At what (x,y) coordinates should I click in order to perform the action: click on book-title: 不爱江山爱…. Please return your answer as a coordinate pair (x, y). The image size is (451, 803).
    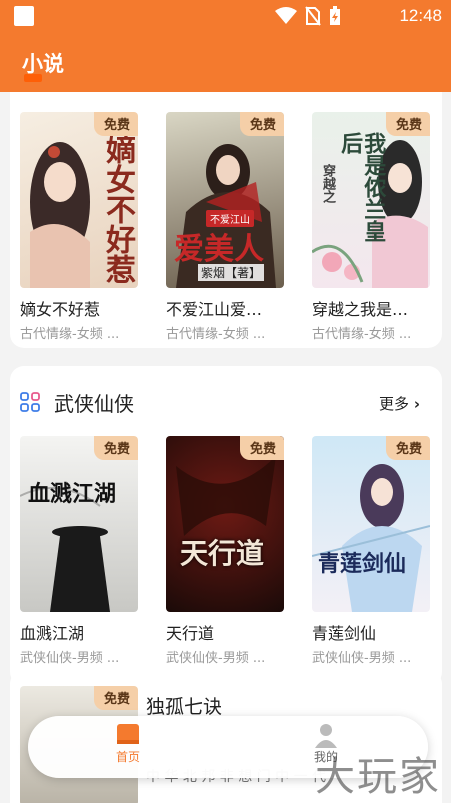
    Looking at the image, I should click on (214, 309).